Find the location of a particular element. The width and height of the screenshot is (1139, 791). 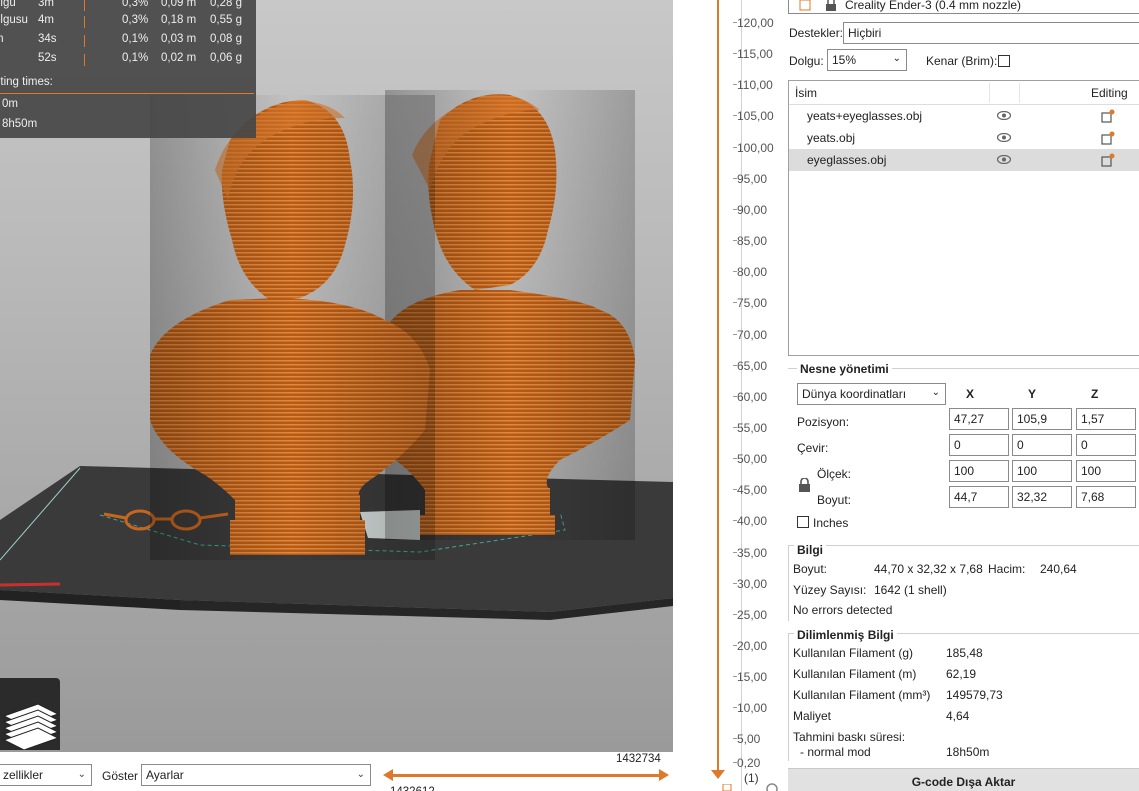

gear-icon is located at coordinates (772, 786).